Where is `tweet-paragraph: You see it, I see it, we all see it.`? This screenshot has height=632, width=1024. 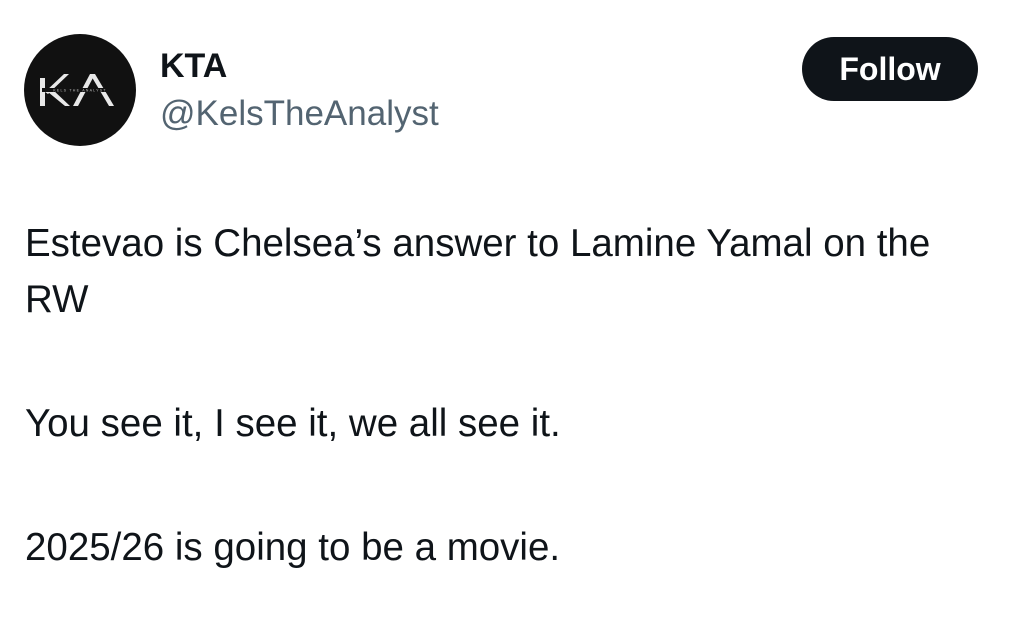 tweet-paragraph: You see it, I see it, we all see it. is located at coordinates (293, 423).